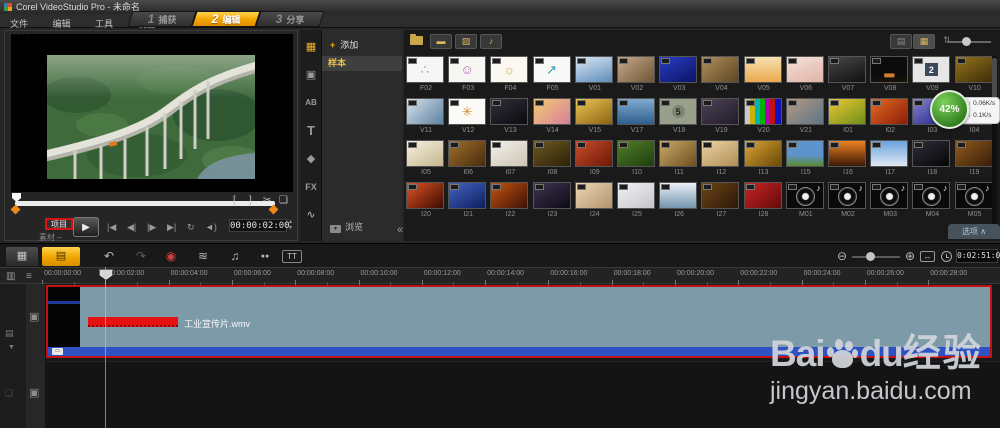 Image resolution: width=1000 pixels, height=428 pixels. I want to click on gallery-item-V06: V06, so click(805, 75).